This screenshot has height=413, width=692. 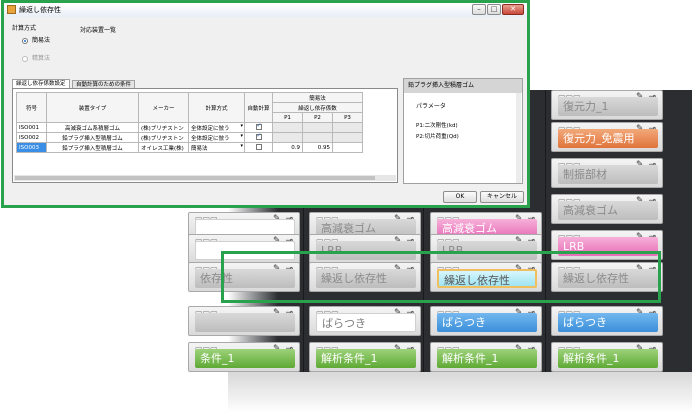 I want to click on close-button: ✕, so click(x=513, y=9).